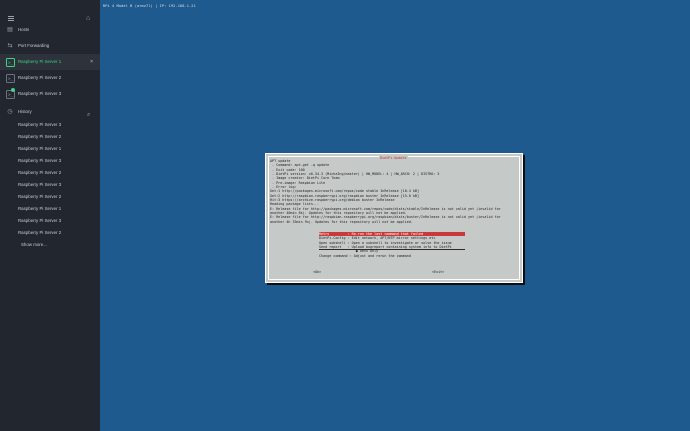  What do you see at coordinates (317, 272) in the screenshot?
I see `ok-button: <Ok>` at bounding box center [317, 272].